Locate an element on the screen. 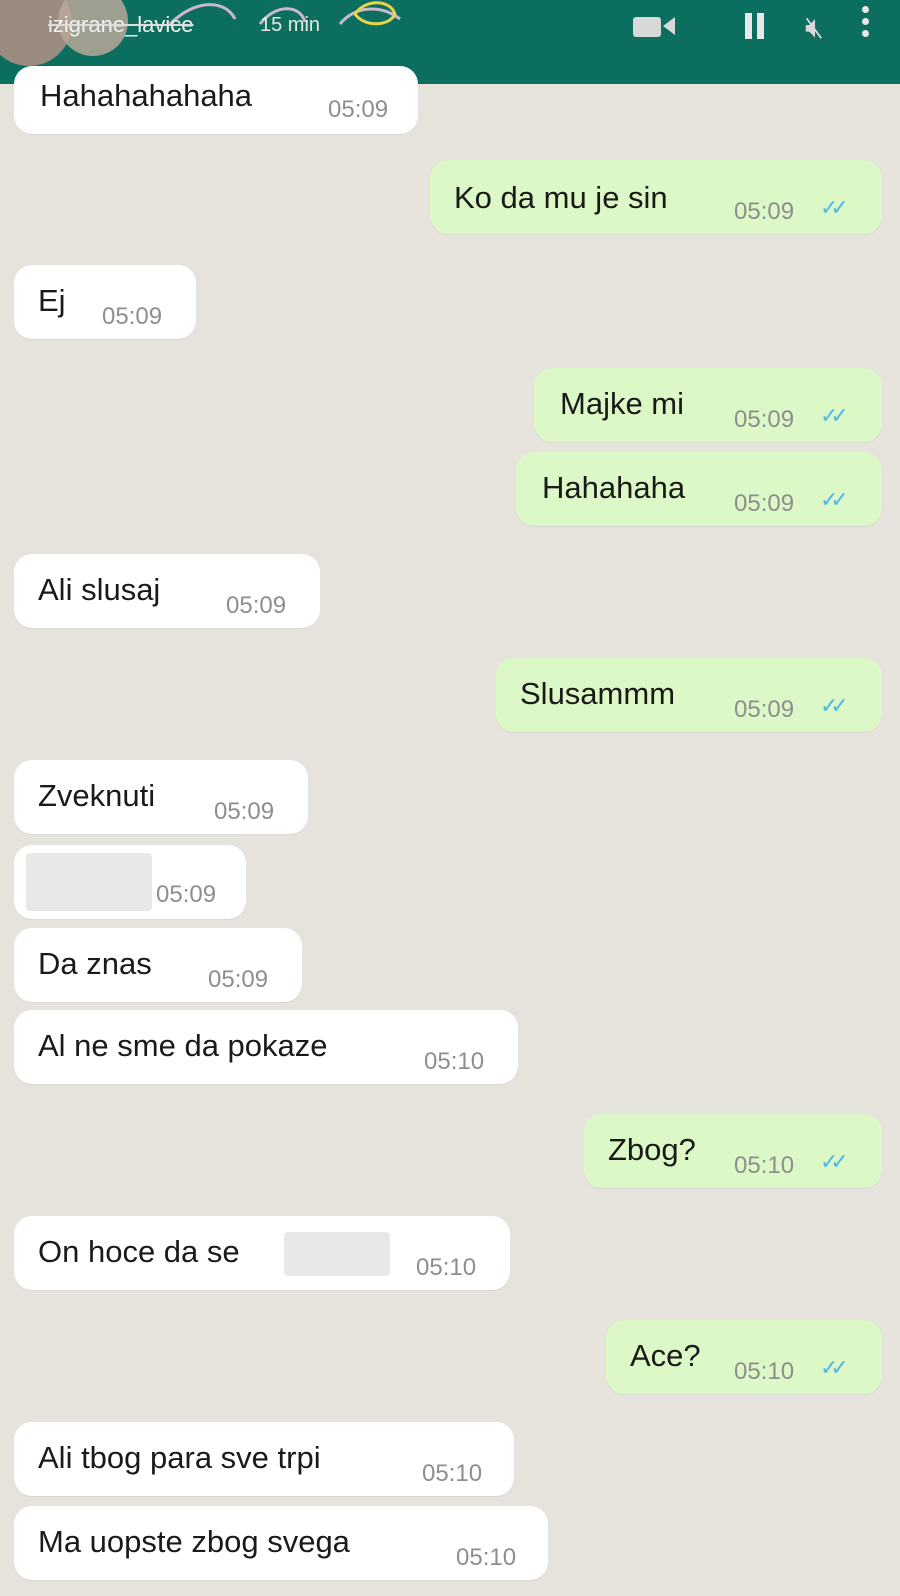 The width and height of the screenshot is (900, 1596). message-bubble-incoming: 05:09 is located at coordinates (130, 882).